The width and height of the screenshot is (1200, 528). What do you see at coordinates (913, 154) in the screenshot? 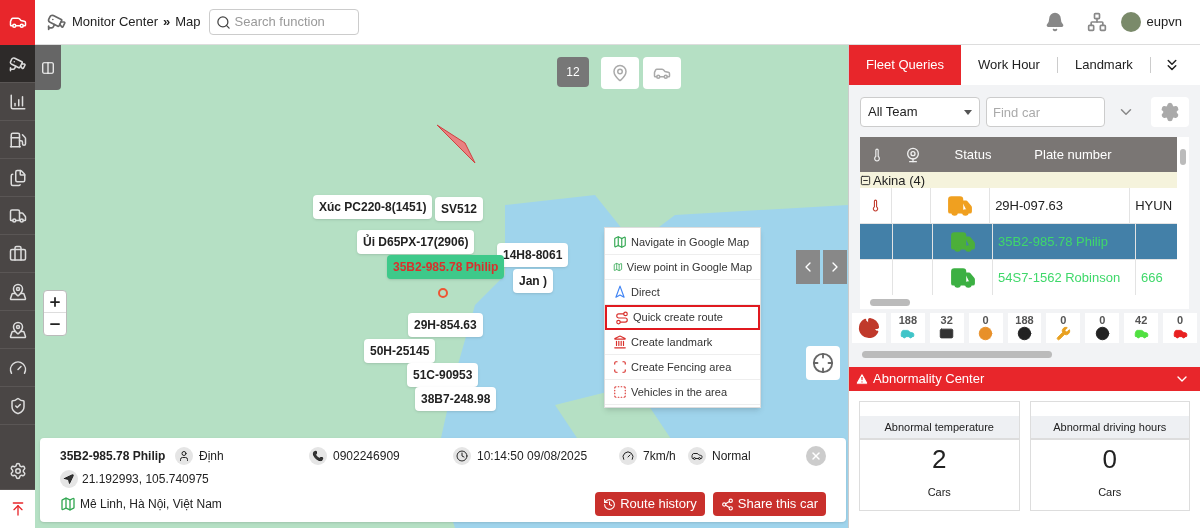
I see `webcam-icon` at bounding box center [913, 154].